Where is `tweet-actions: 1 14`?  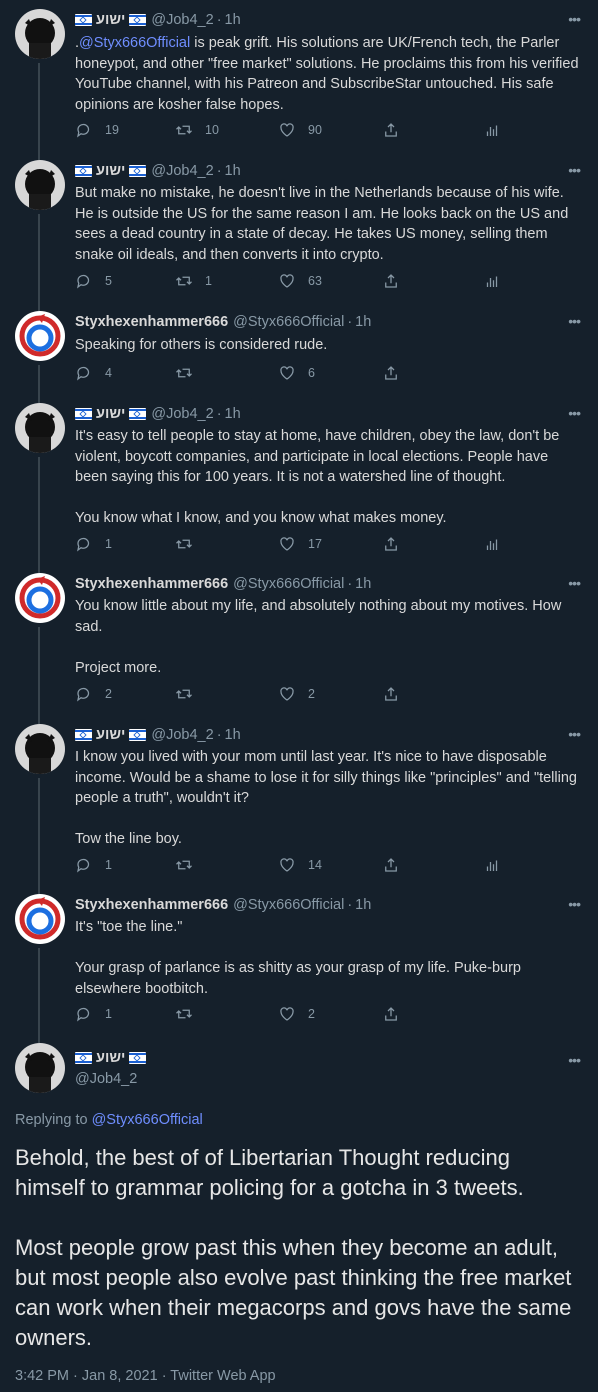
tweet-actions: 1 14 is located at coordinates (310, 866).